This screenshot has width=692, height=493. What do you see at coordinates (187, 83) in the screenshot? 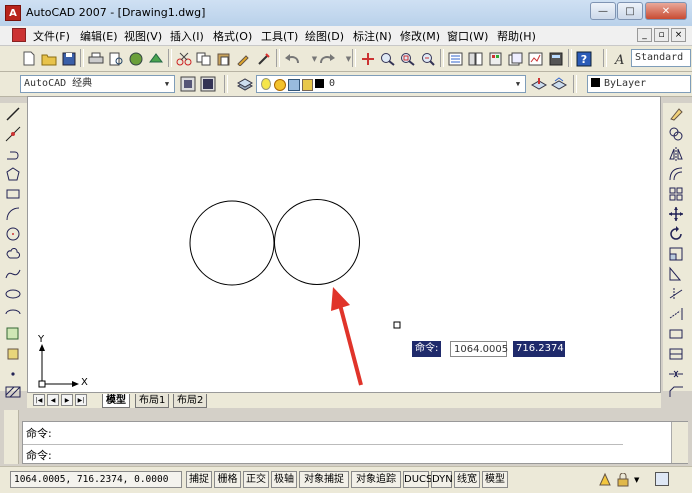
I see `workspace-settings-icon` at bounding box center [187, 83].